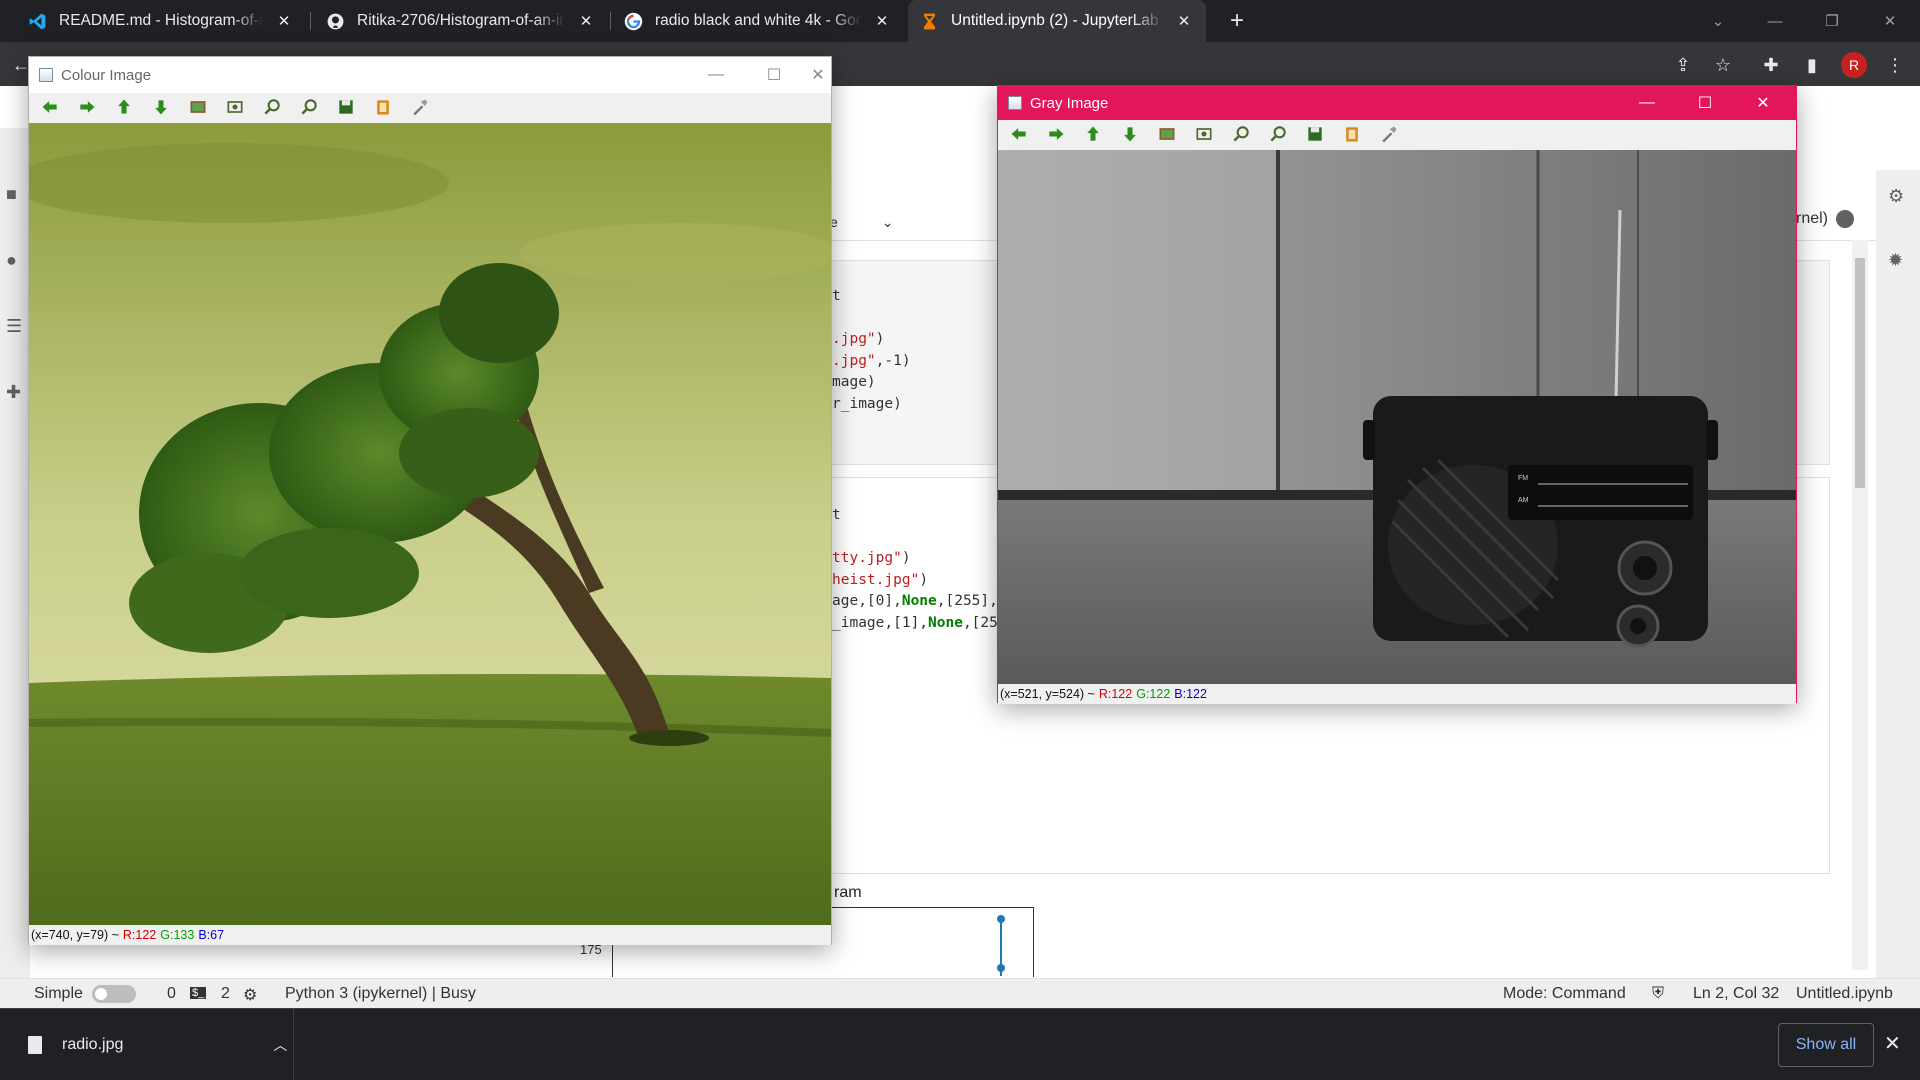 This screenshot has width=1920, height=1080. I want to click on file-icon, so click(35, 1045).